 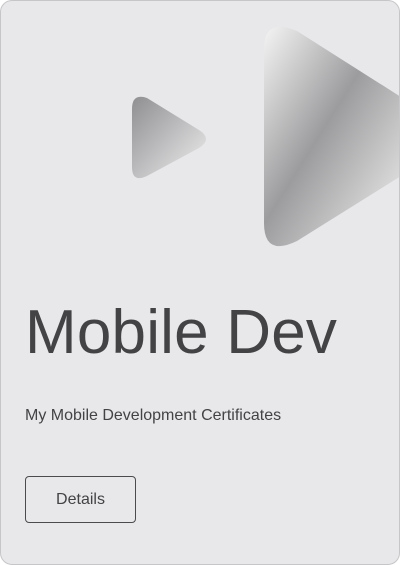 What do you see at coordinates (80, 499) in the screenshot?
I see `details-button: Details` at bounding box center [80, 499].